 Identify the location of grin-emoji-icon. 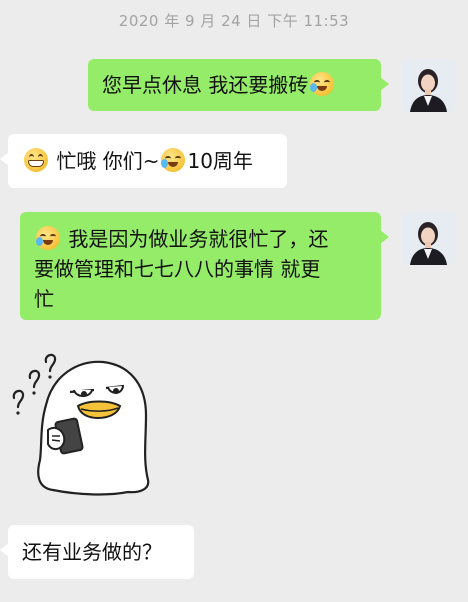
(36, 160).